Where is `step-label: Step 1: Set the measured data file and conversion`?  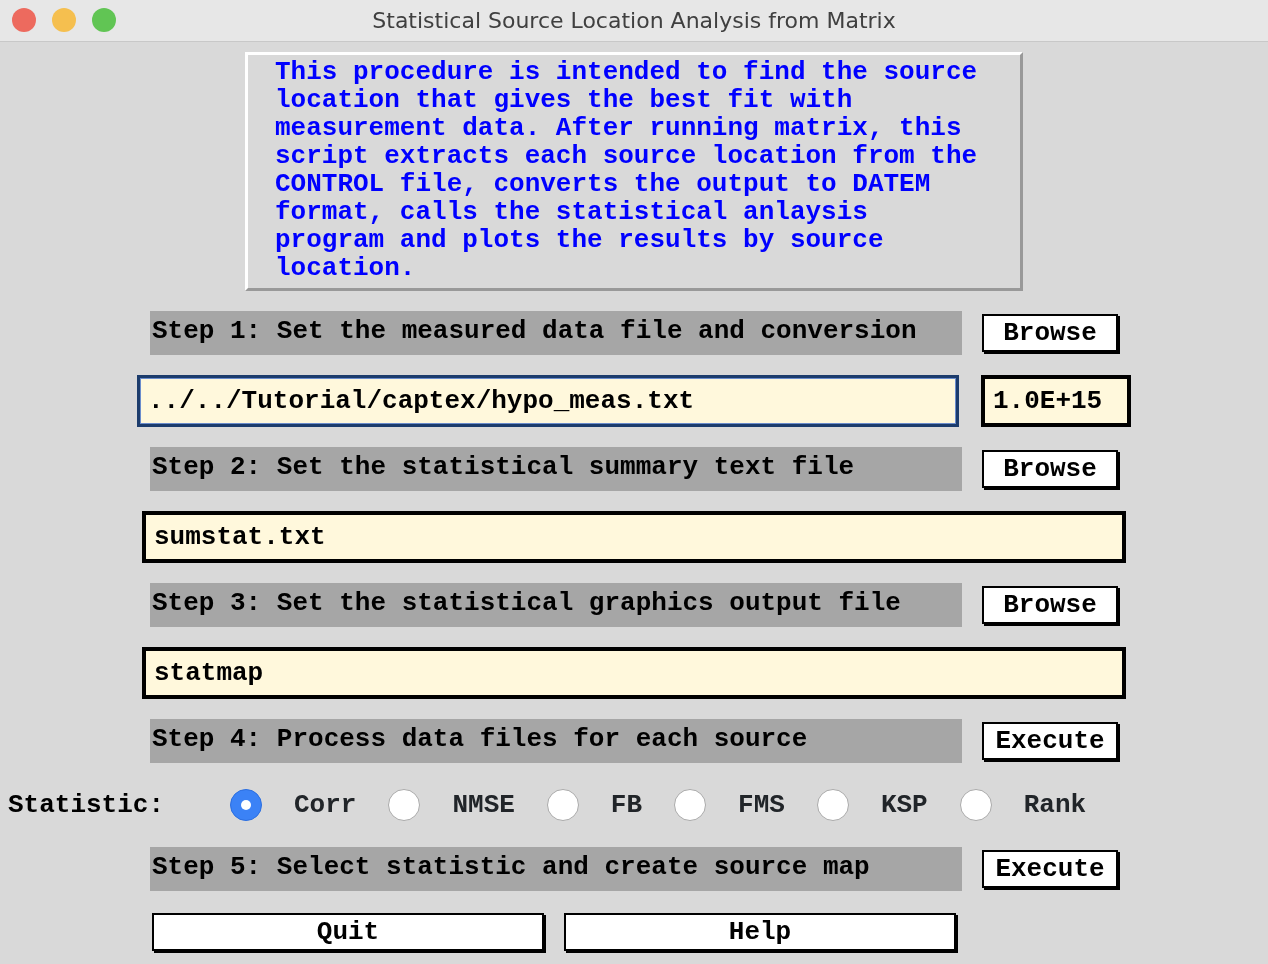 step-label: Step 1: Set the measured data file and conversion is located at coordinates (556, 333).